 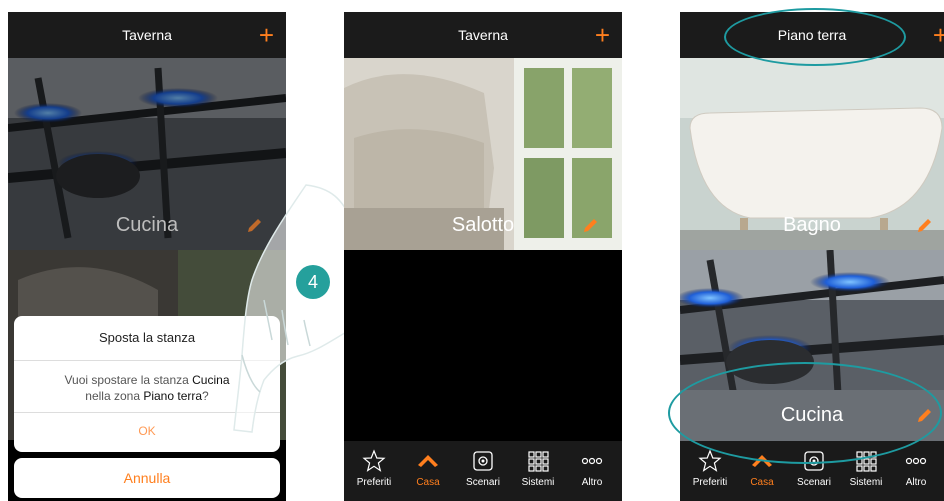 I want to click on message-zone: Piano terra, so click(x=173, y=396).